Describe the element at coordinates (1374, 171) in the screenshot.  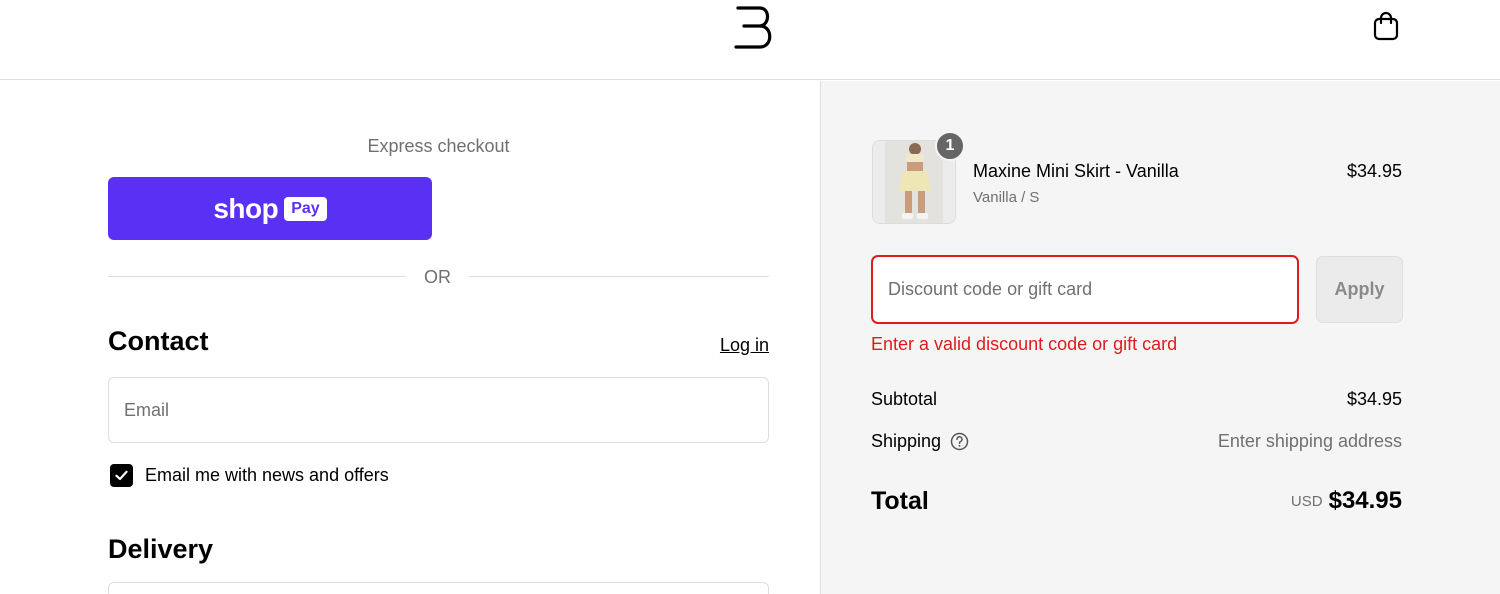
I see `product-price: $34.95` at that location.